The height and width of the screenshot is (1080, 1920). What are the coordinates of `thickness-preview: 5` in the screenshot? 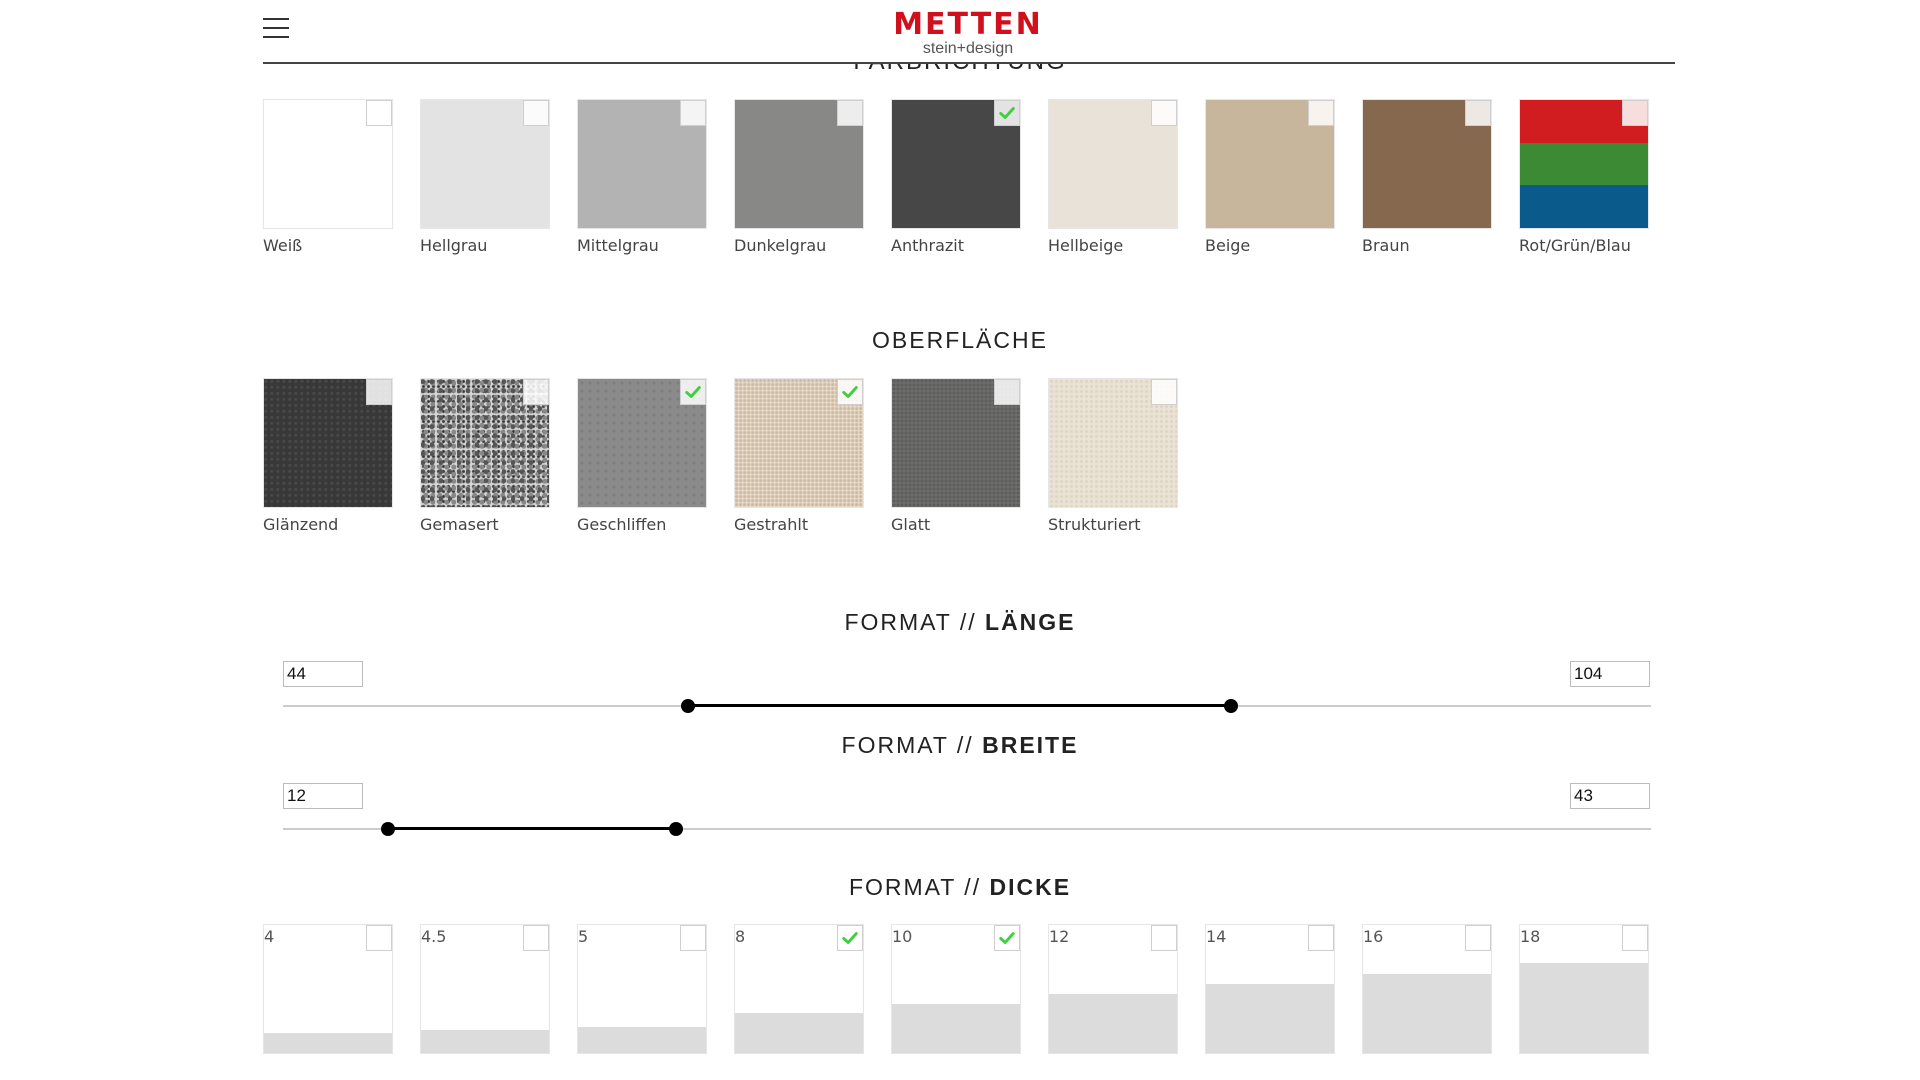 It's located at (642, 989).